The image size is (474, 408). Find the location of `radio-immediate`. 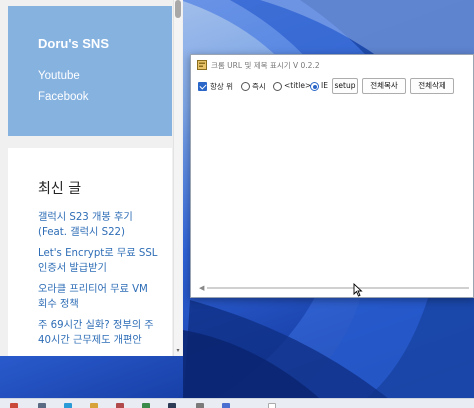

radio-immediate is located at coordinates (245, 86).